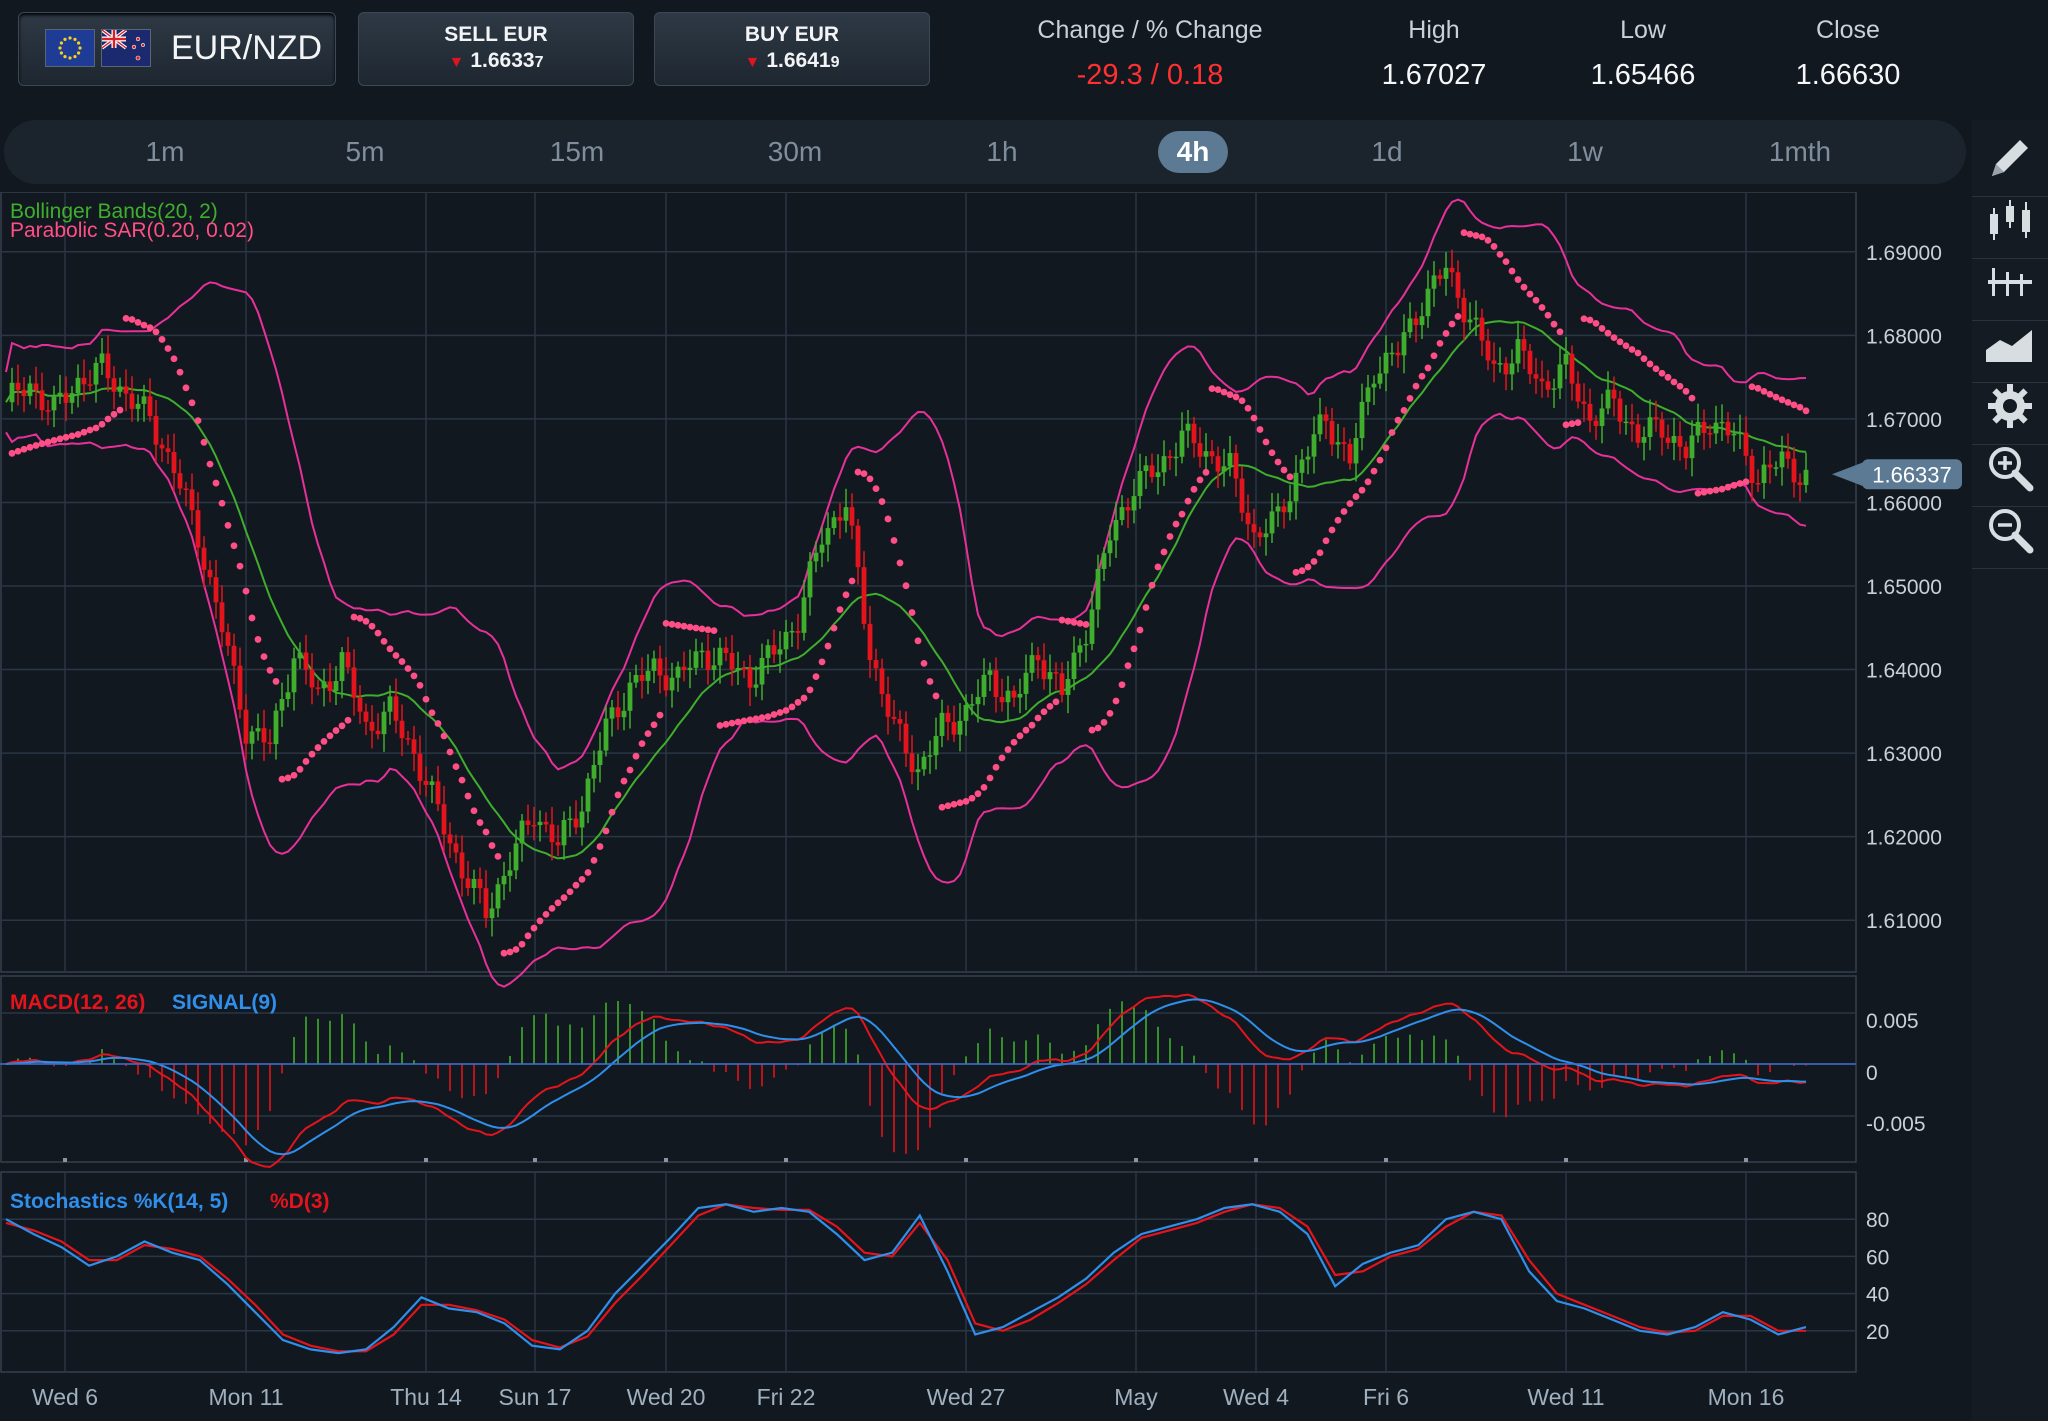 The width and height of the screenshot is (2048, 1421). Describe the element at coordinates (795, 152) in the screenshot. I see `timeframe-30m: 30m` at that location.